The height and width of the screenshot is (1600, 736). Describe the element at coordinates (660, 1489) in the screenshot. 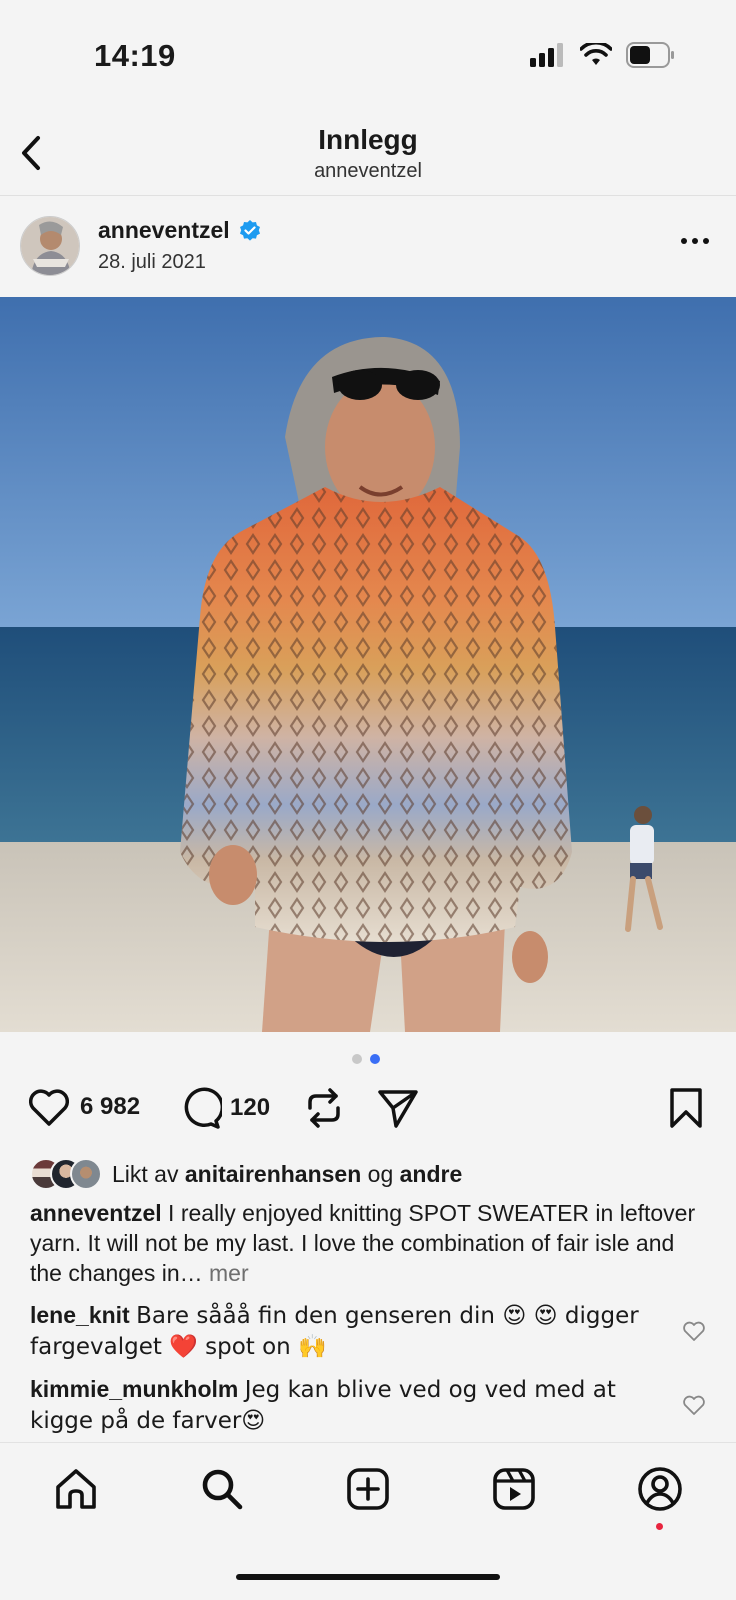

I see `profile-icon` at that location.